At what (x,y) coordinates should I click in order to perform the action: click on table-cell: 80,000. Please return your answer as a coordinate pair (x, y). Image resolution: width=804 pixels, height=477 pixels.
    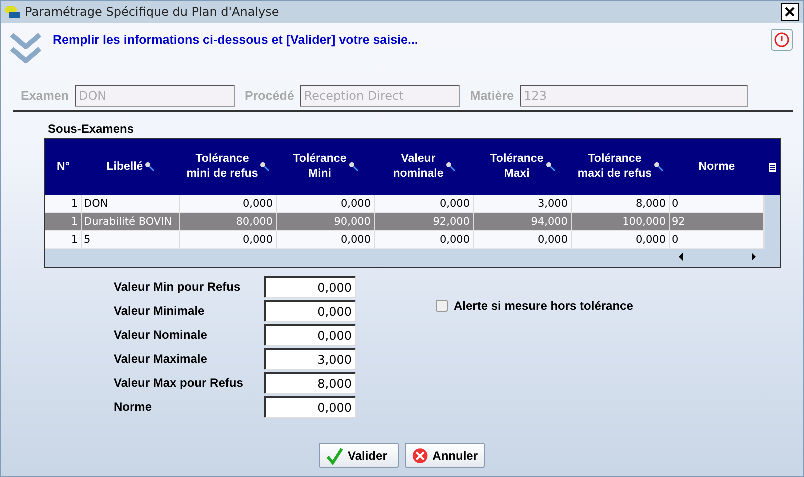
    Looking at the image, I should click on (228, 222).